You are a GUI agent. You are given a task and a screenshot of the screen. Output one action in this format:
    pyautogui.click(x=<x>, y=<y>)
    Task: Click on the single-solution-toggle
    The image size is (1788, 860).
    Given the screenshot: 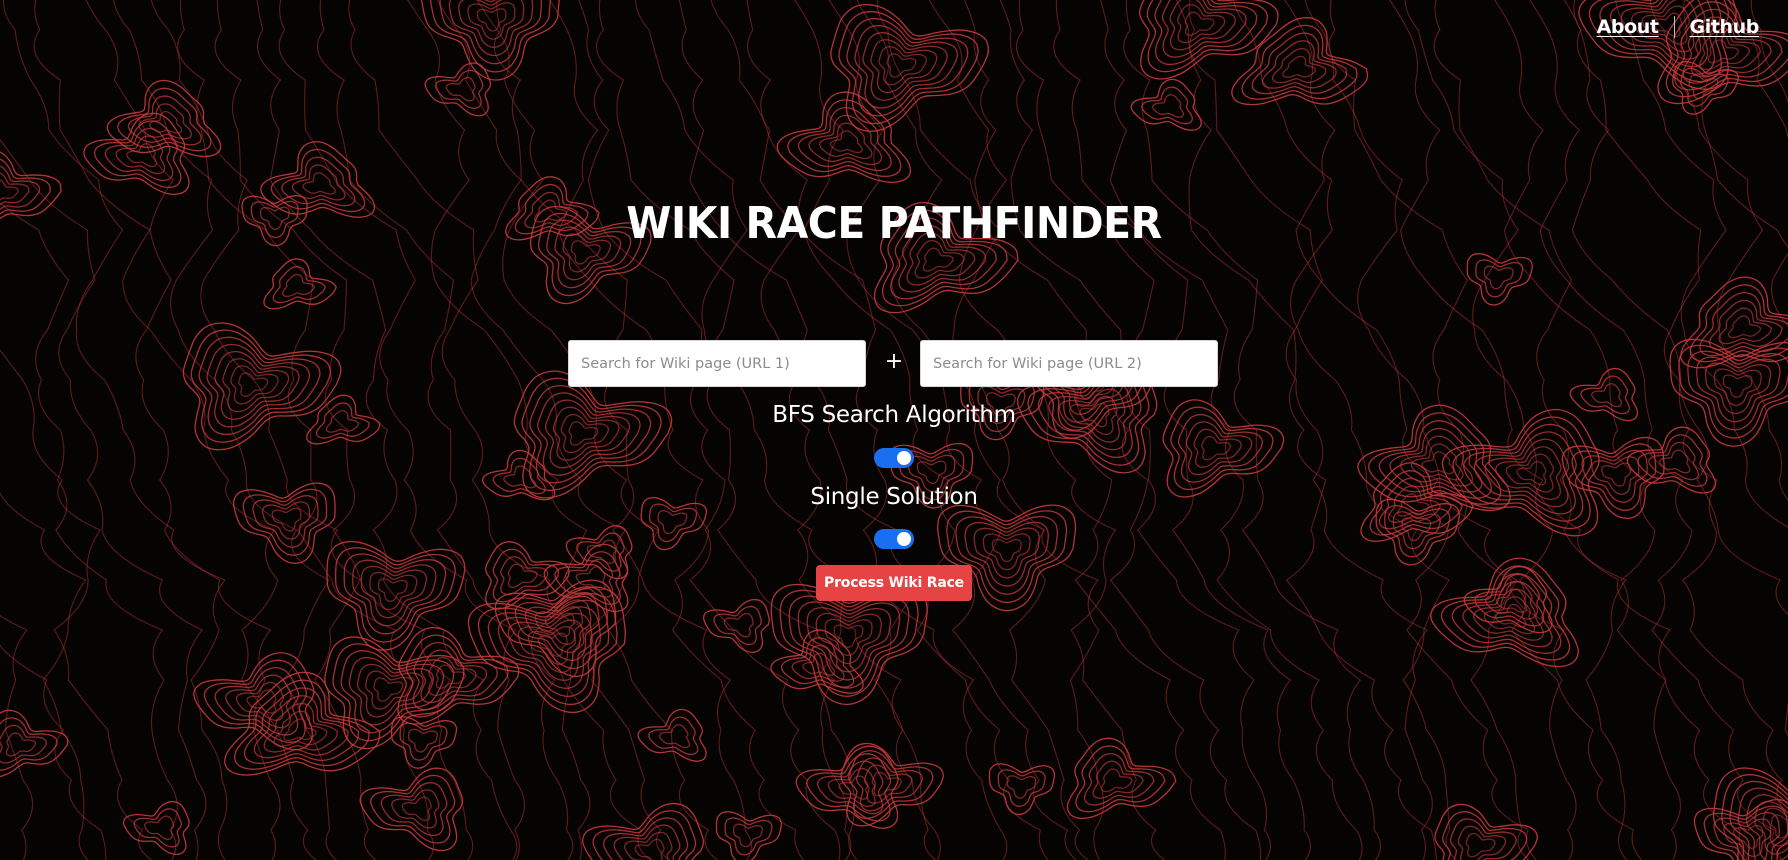 What is the action you would take?
    pyautogui.click(x=894, y=539)
    